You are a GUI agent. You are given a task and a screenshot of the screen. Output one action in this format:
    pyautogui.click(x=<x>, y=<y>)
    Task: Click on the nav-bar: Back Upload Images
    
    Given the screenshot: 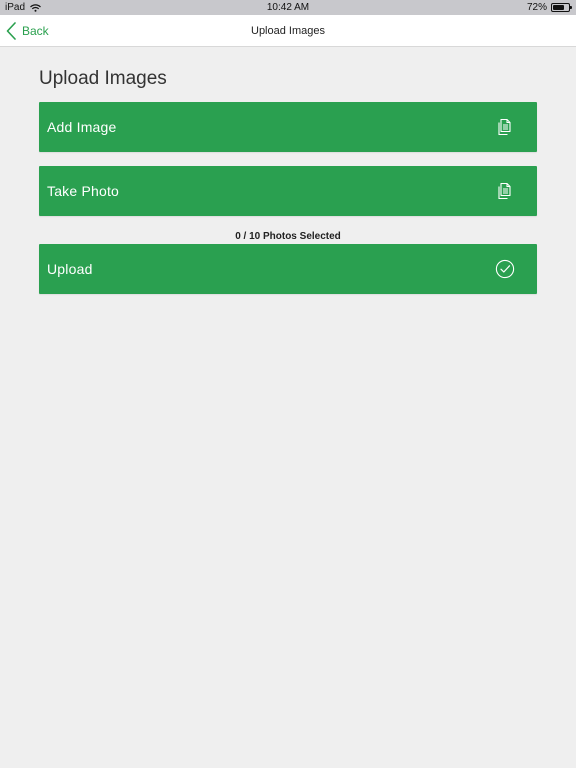 What is the action you would take?
    pyautogui.click(x=288, y=31)
    